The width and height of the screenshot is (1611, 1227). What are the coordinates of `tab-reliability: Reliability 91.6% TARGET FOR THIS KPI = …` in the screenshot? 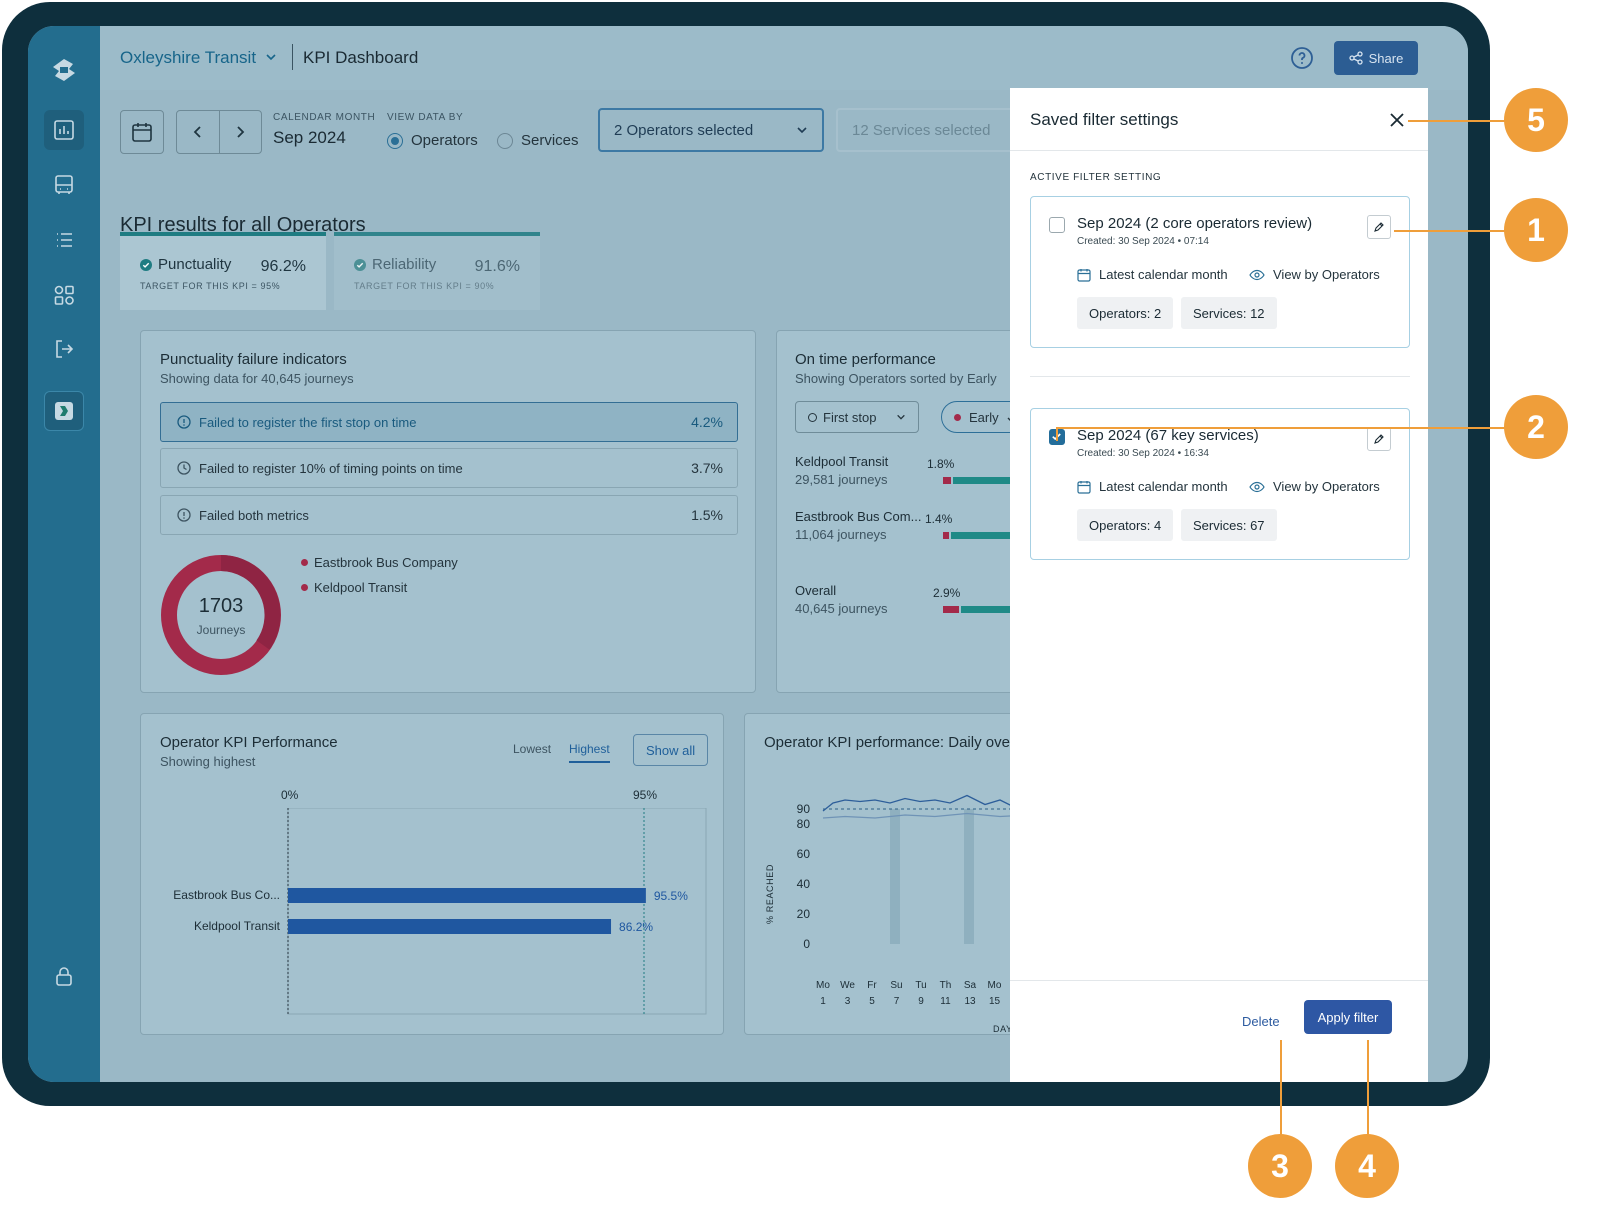 It's located at (437, 271).